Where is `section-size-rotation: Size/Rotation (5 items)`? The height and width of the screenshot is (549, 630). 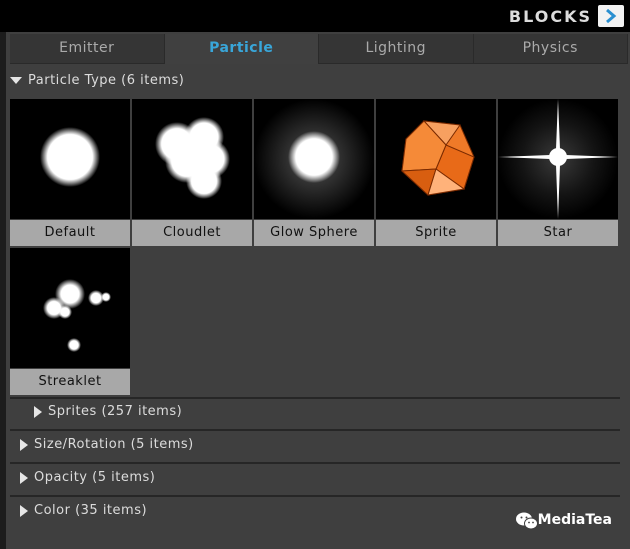 section-size-rotation: Size/Rotation (5 items) is located at coordinates (107, 445).